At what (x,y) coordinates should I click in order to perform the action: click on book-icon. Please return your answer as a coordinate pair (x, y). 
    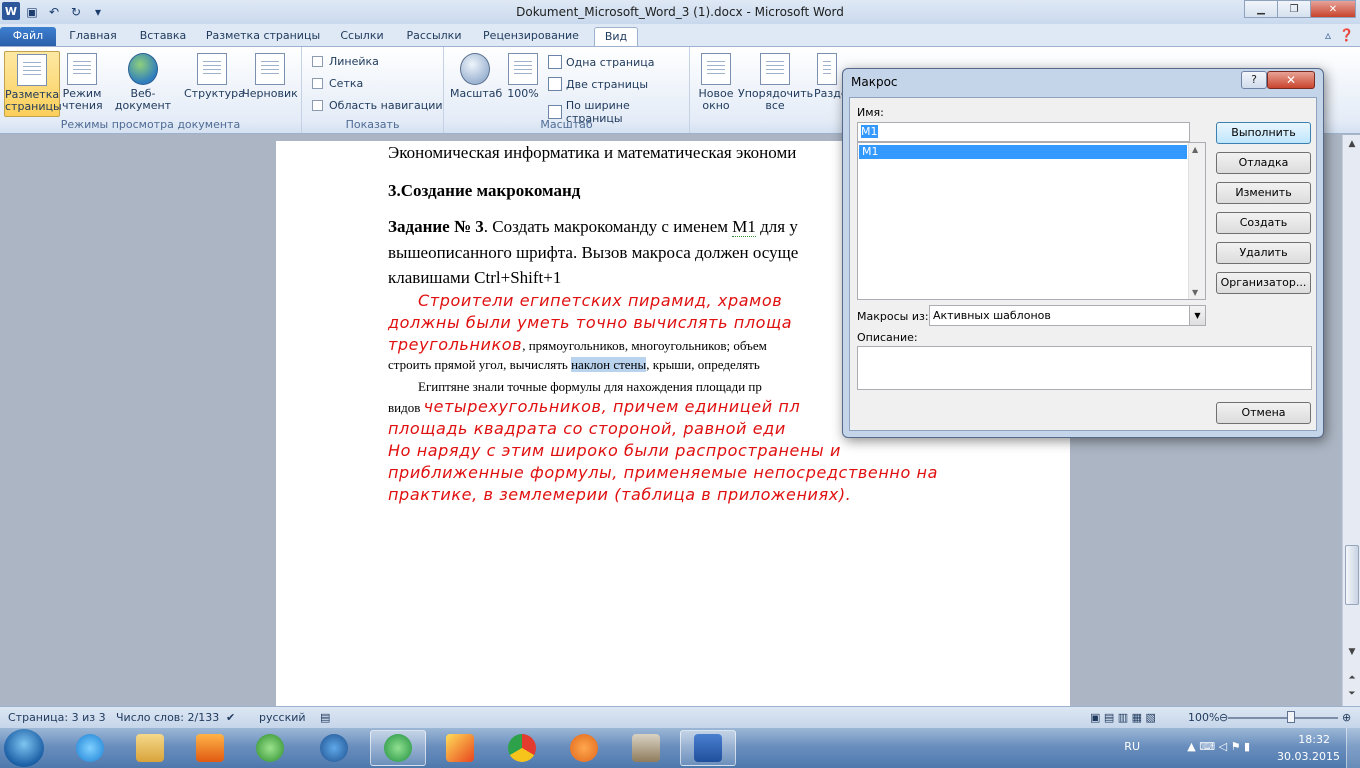
    Looking at the image, I should click on (82, 69).